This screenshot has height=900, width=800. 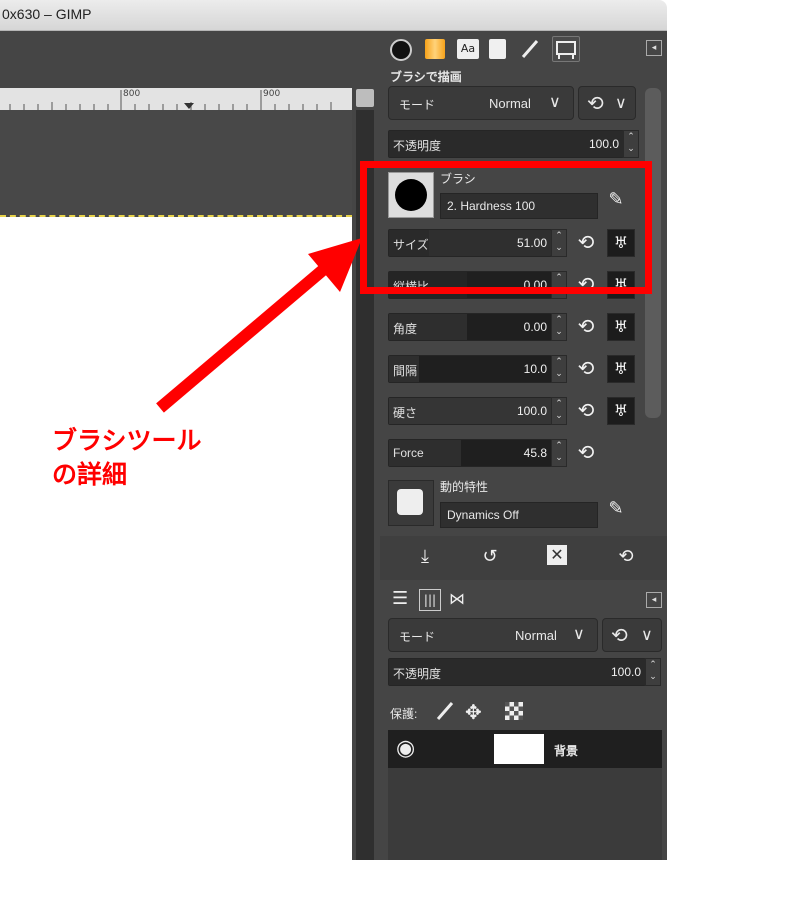 What do you see at coordinates (462, 599) in the screenshot?
I see `paths-tab-icon: ⋈` at bounding box center [462, 599].